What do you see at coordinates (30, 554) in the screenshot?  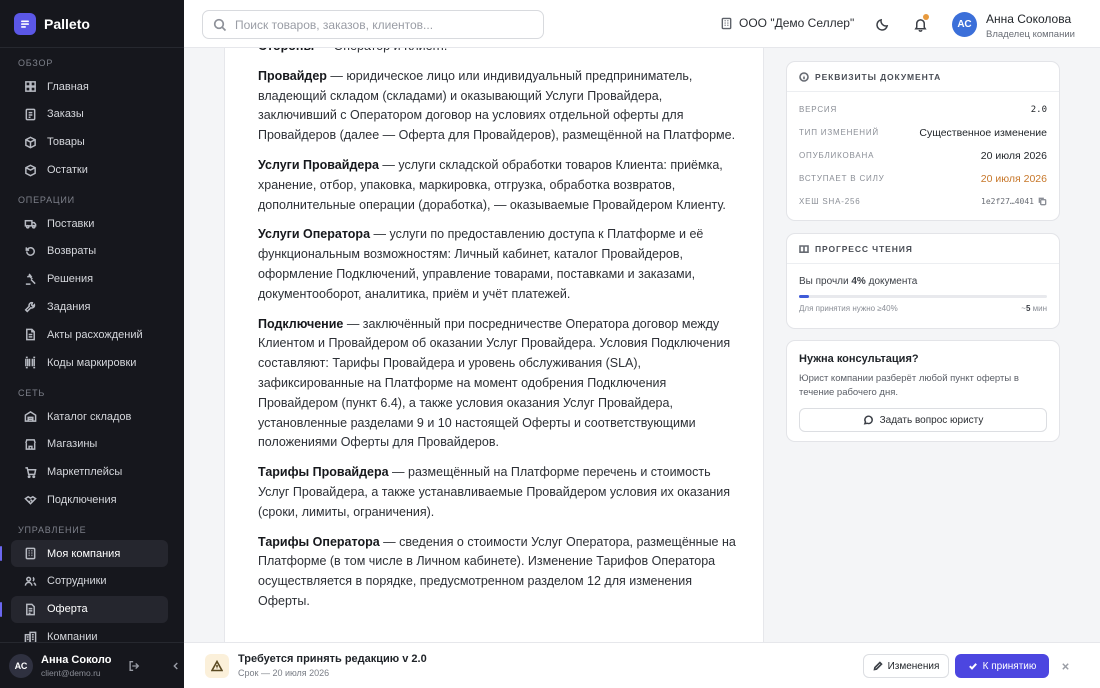 I see `building-icon` at bounding box center [30, 554].